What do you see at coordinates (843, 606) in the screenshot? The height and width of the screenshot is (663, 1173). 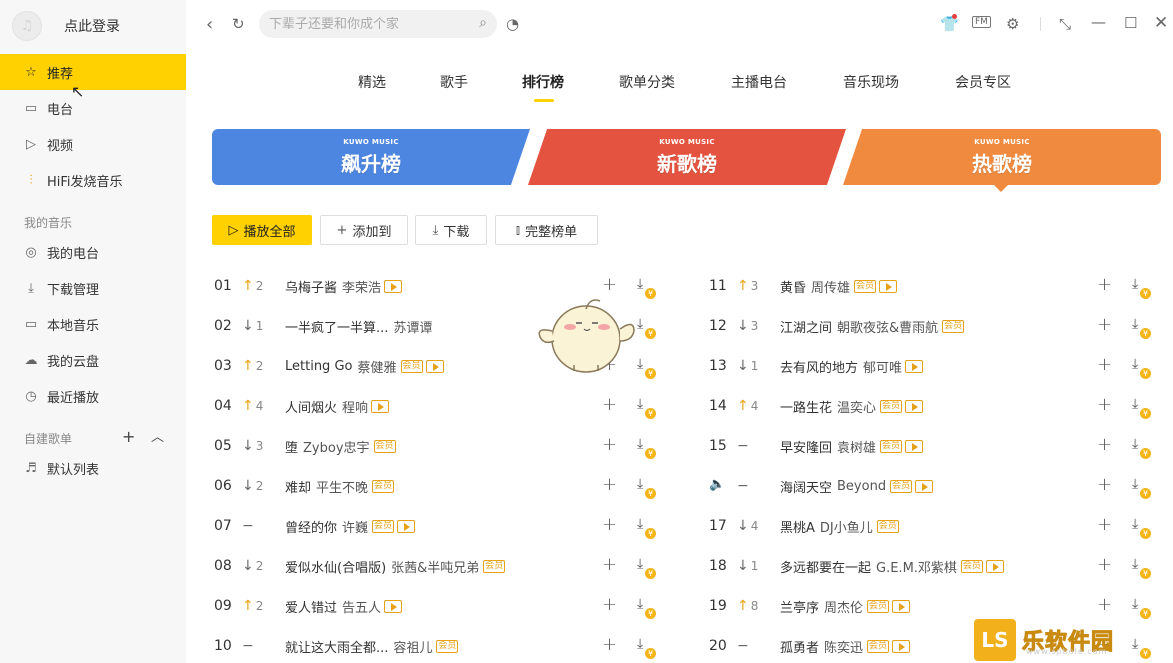 I see `song-artist: 周杰伦` at bounding box center [843, 606].